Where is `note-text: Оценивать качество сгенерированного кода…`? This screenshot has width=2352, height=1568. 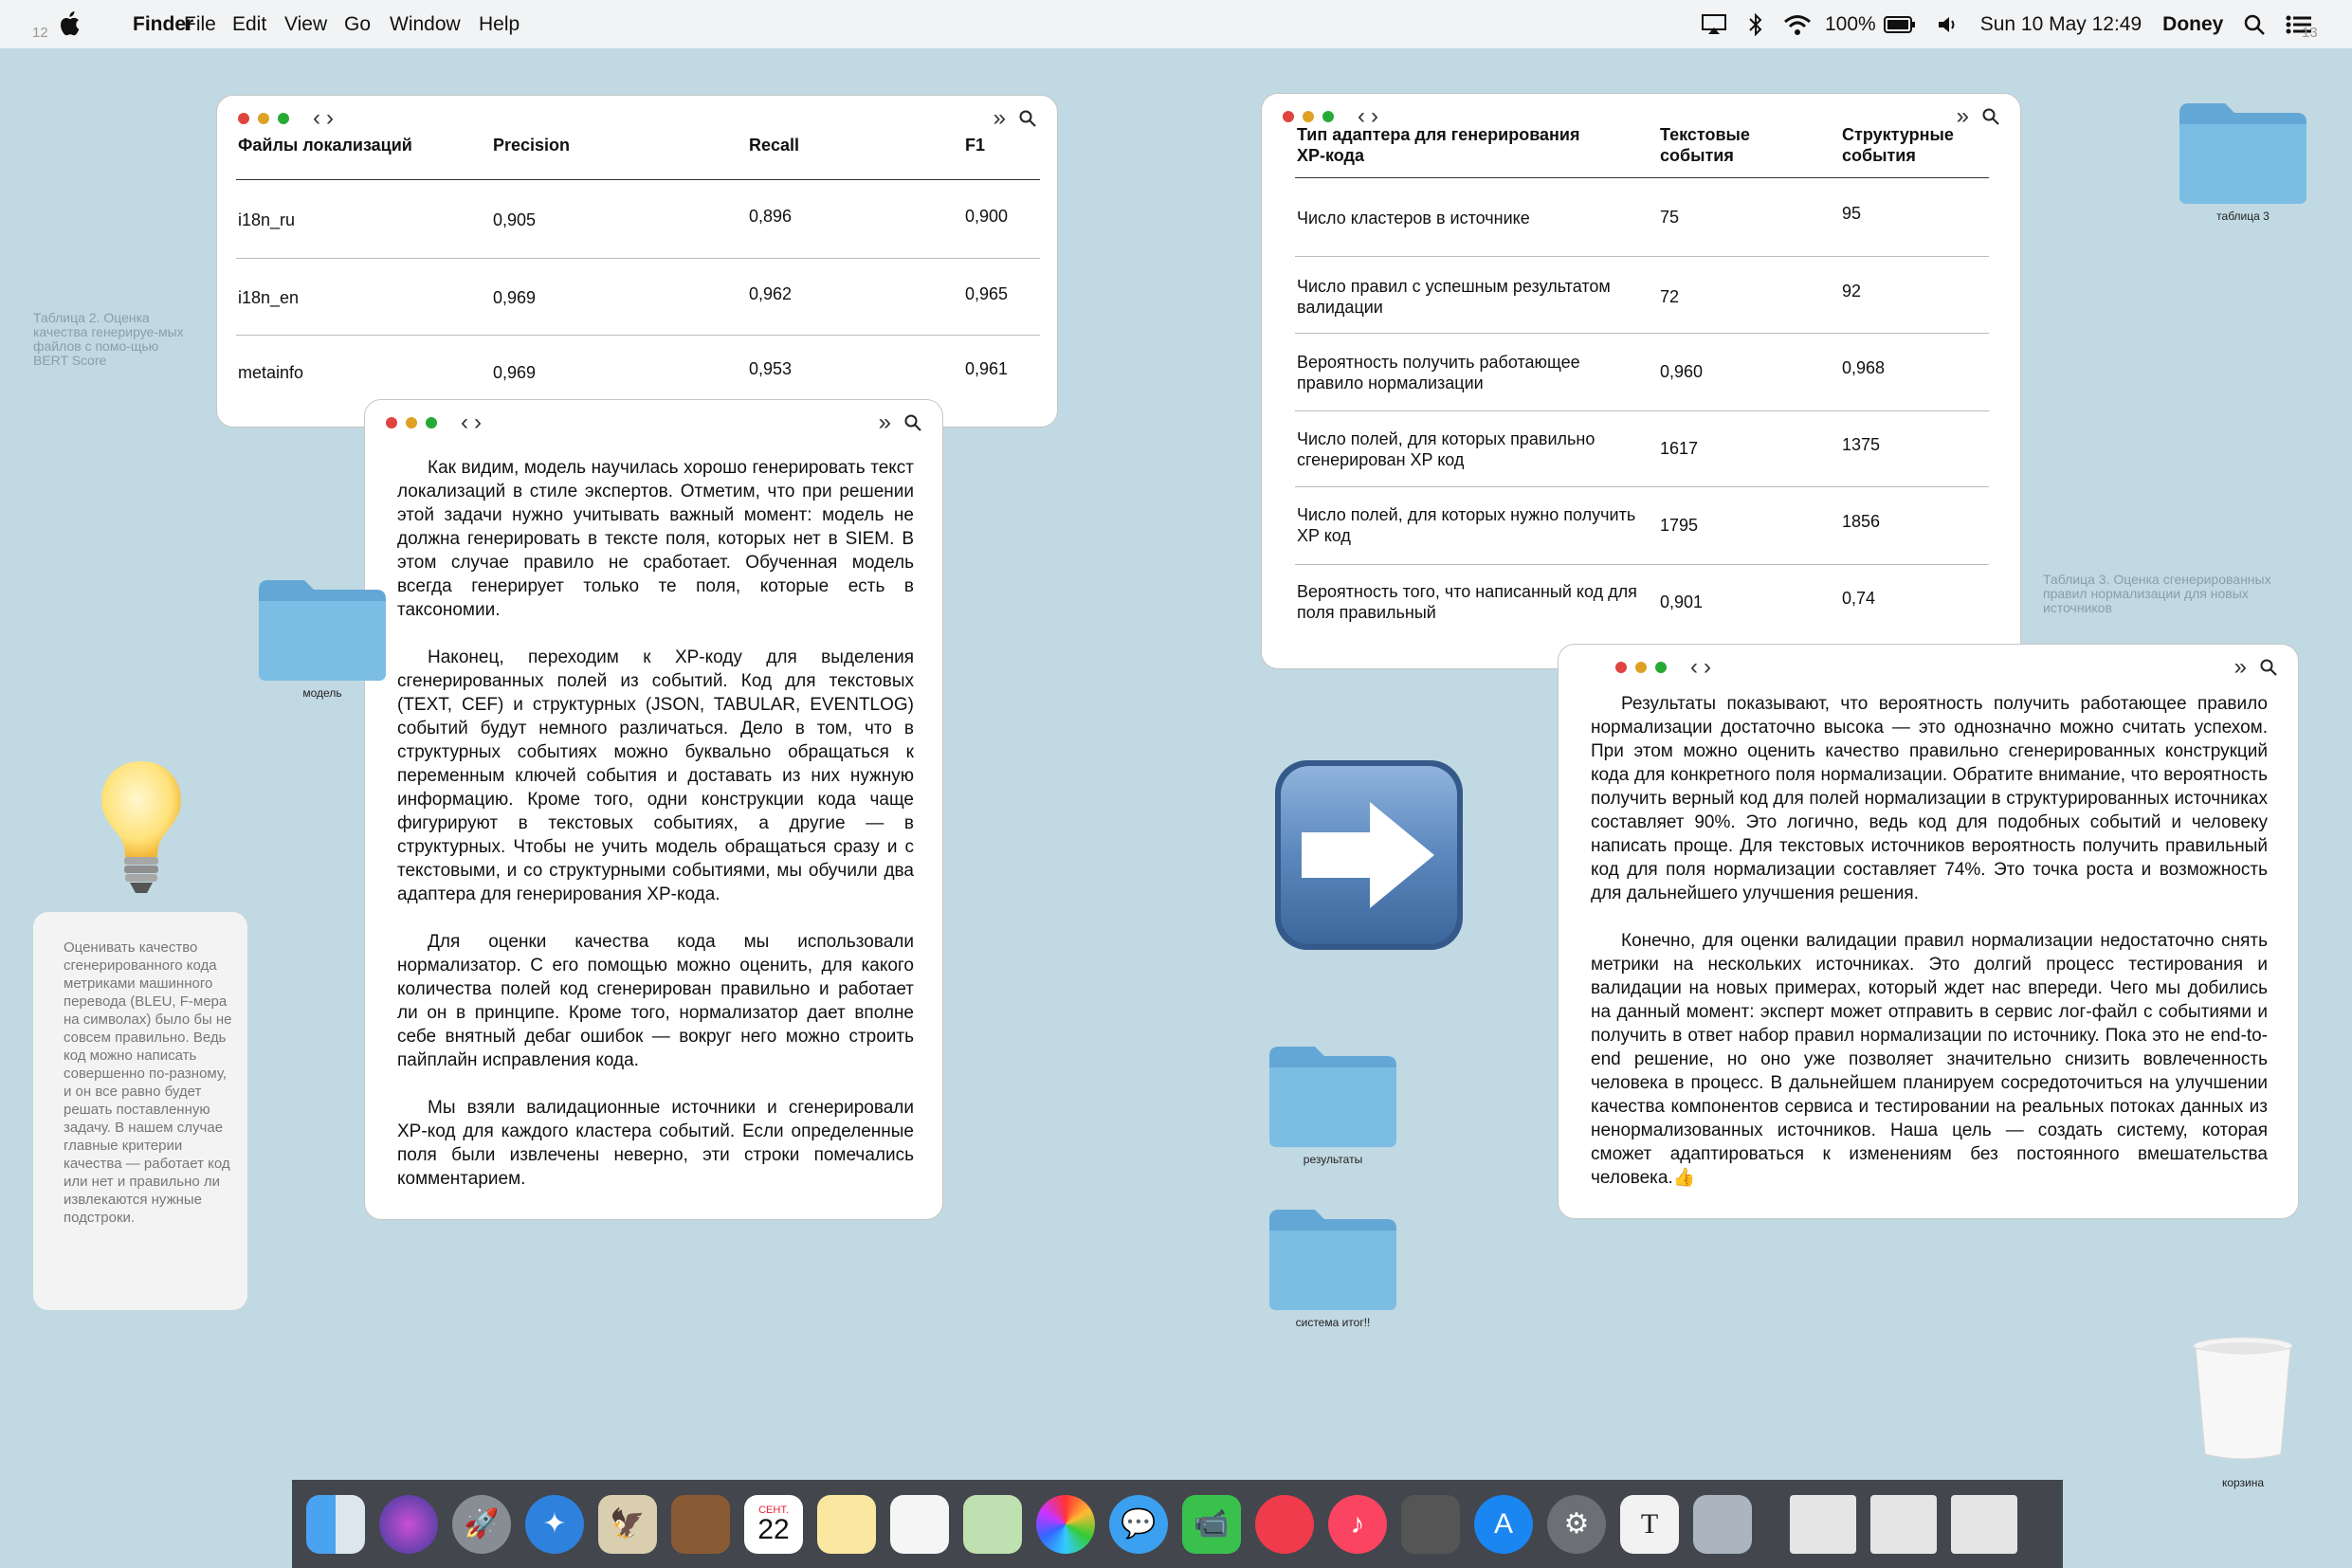
note-text: Оценивать качество сгенерированного кода… is located at coordinates (148, 1082).